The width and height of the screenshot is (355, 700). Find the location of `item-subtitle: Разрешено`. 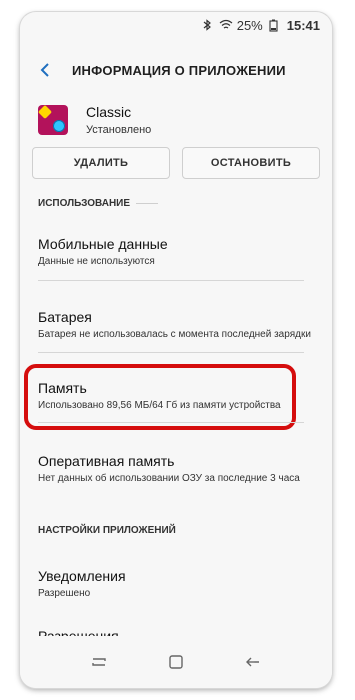

item-subtitle: Разрешено is located at coordinates (64, 593).